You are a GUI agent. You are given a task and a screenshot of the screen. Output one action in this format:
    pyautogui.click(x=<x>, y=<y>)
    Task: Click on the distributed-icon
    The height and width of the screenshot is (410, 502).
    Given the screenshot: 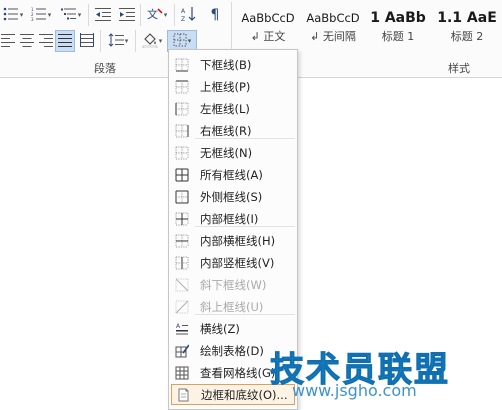 What is the action you would take?
    pyautogui.click(x=87, y=41)
    